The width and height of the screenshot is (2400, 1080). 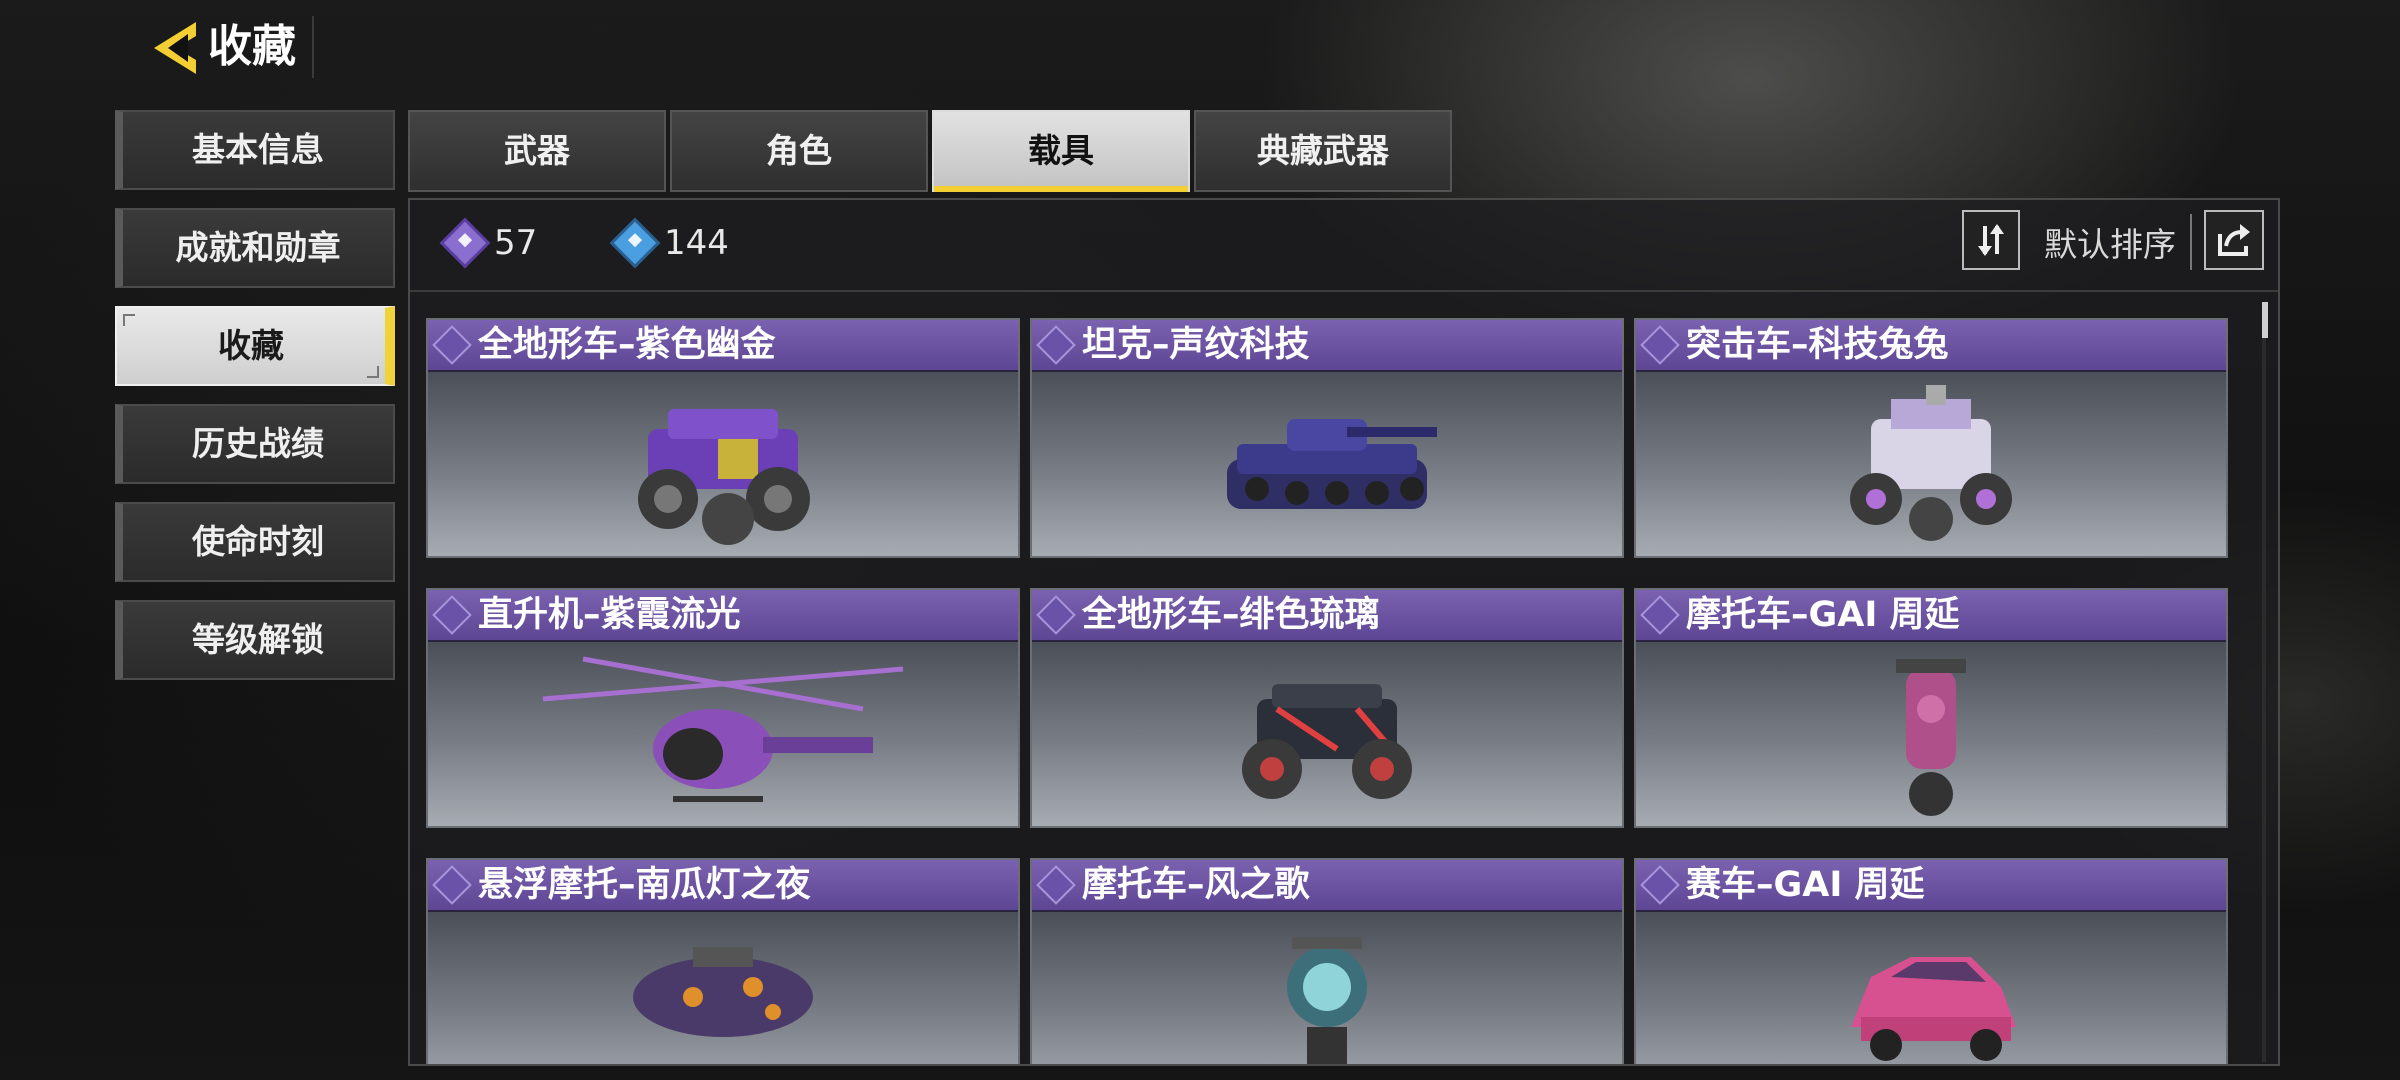 I want to click on share-button, so click(x=2234, y=240).